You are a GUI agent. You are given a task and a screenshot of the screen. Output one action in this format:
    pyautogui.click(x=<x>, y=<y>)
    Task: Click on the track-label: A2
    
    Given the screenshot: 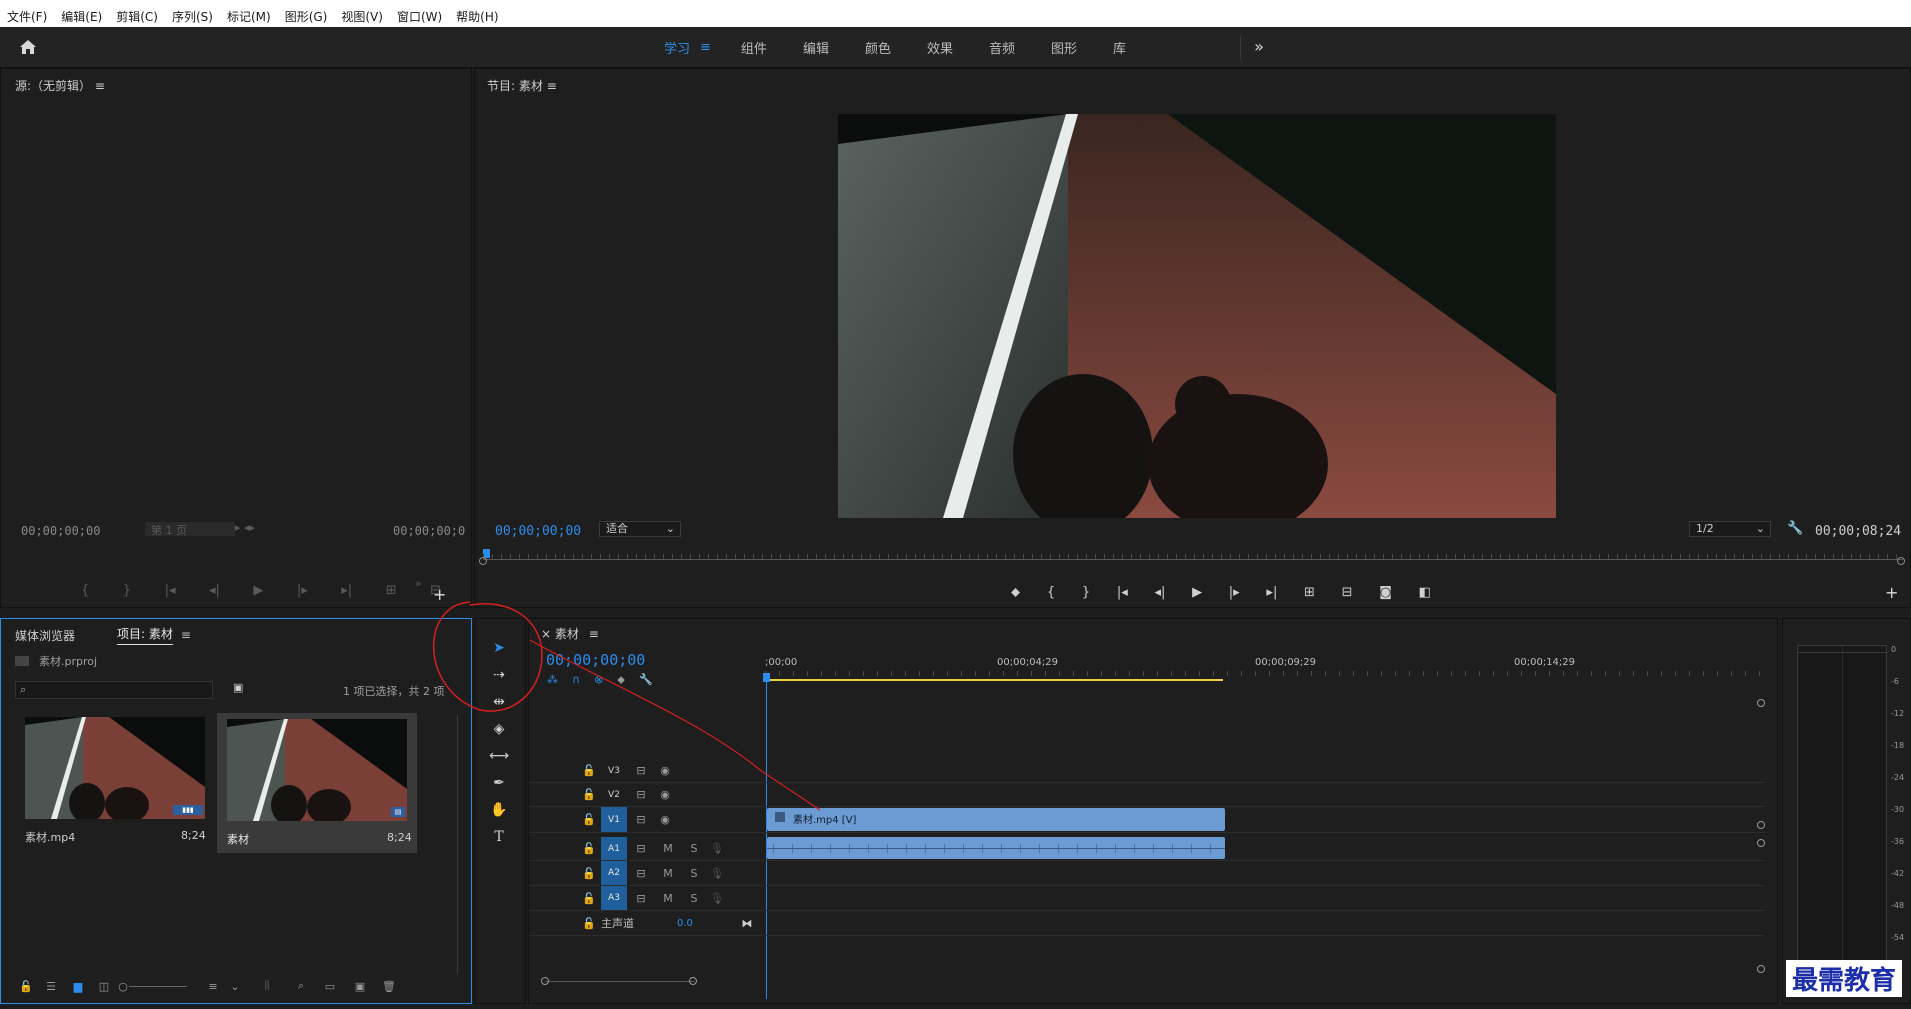 What is the action you would take?
    pyautogui.click(x=614, y=873)
    